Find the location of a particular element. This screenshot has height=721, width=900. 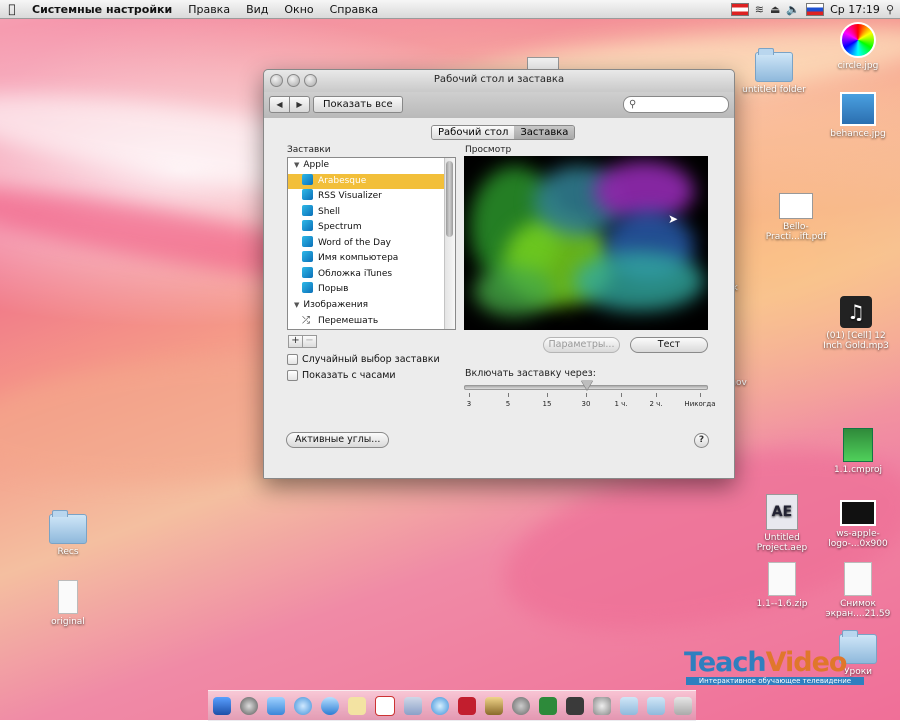

music-file-icon: ♫ is located at coordinates (856, 312).